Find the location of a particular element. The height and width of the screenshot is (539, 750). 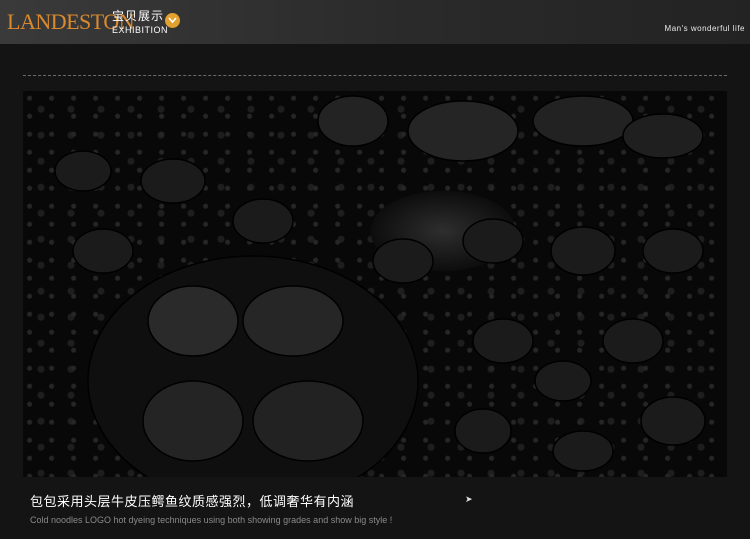

tagline: Man's wonderful life is located at coordinates (704, 28).